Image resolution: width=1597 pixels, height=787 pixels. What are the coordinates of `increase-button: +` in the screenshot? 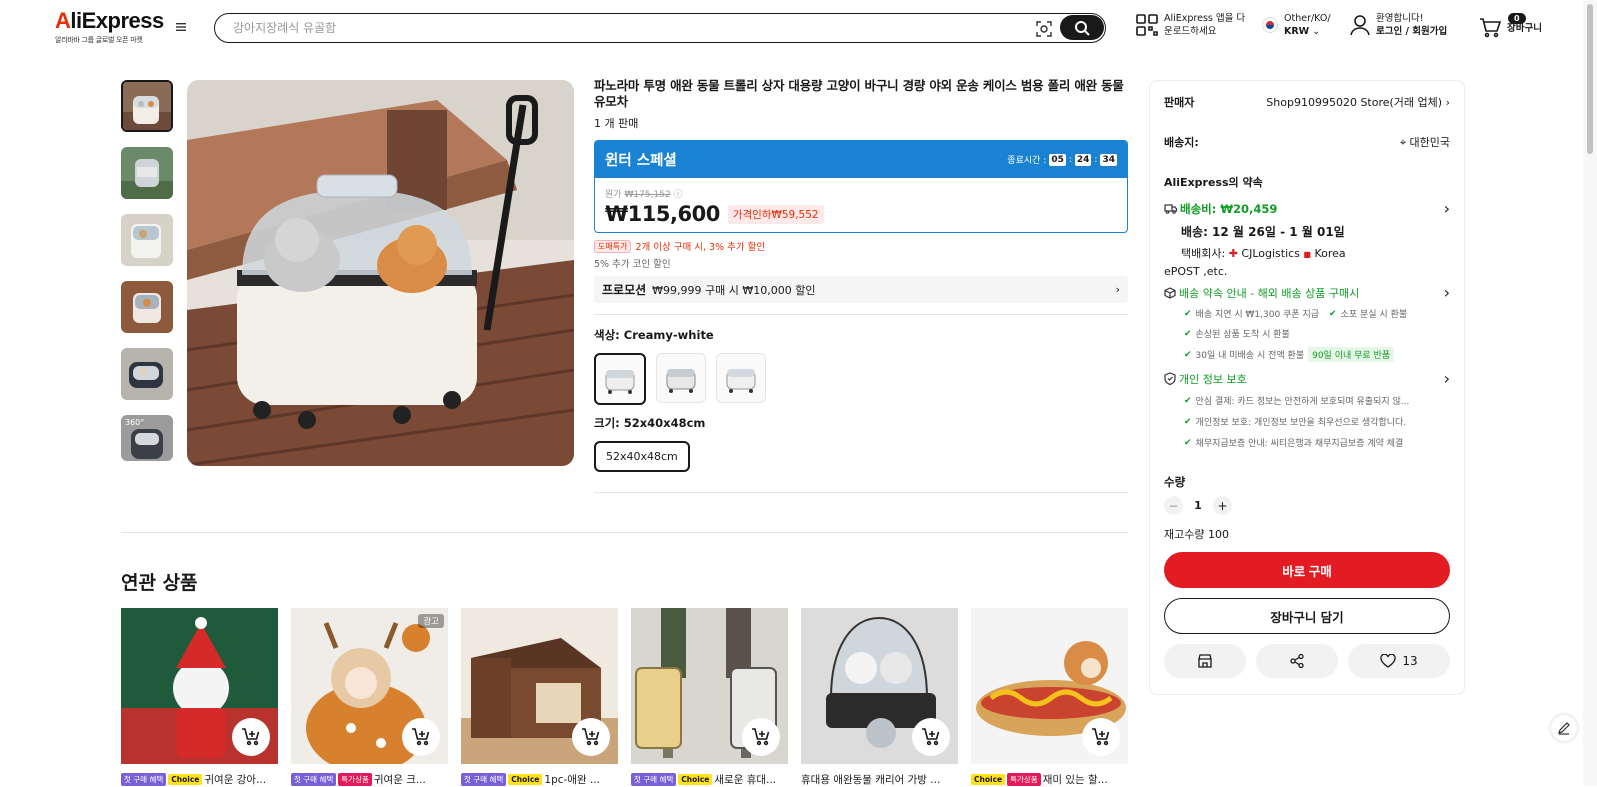 It's located at (1222, 505).